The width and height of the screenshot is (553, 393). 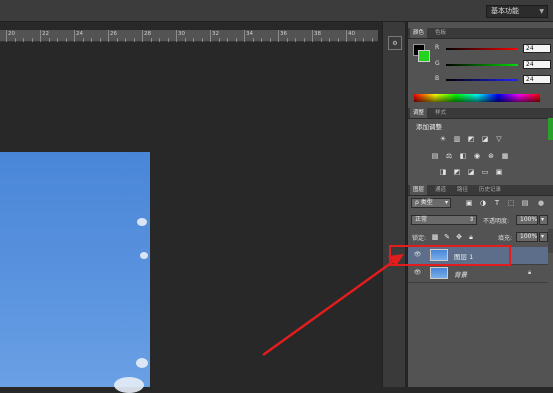 I want to click on arrow-annotation, so click(x=333, y=305).